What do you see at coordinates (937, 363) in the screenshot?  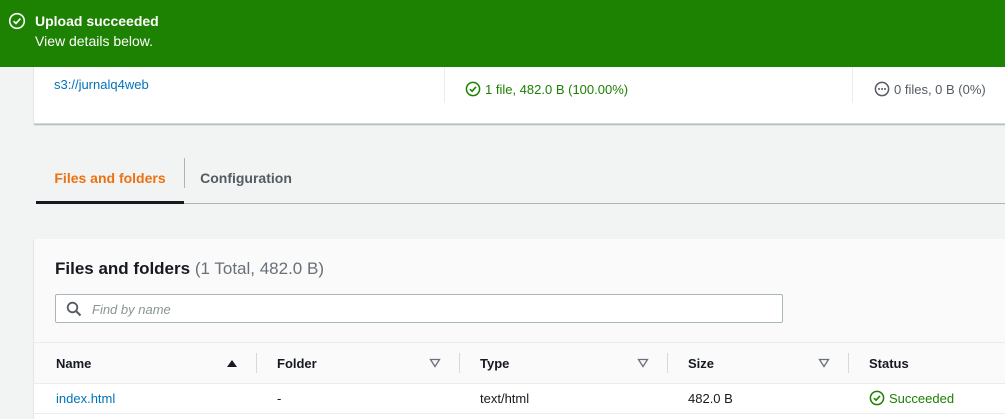 I see `column-header-status: Status` at bounding box center [937, 363].